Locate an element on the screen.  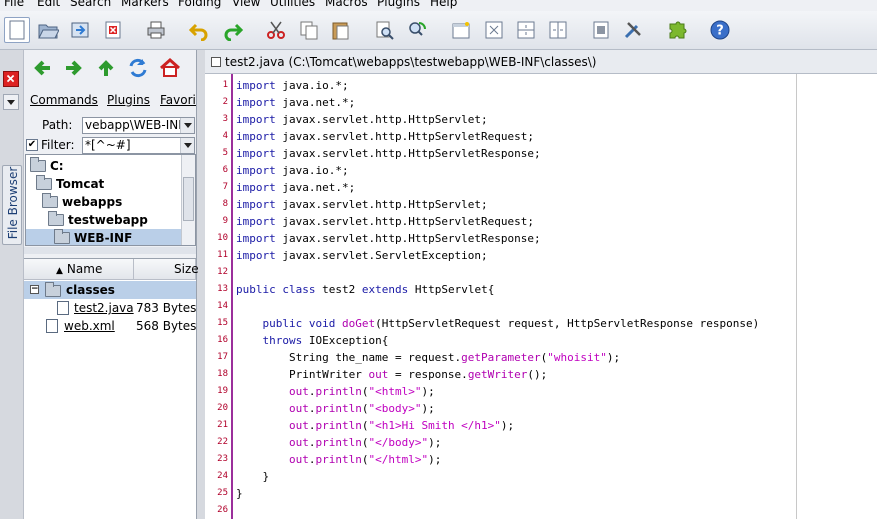
cut-icon is located at coordinates (276, 30).